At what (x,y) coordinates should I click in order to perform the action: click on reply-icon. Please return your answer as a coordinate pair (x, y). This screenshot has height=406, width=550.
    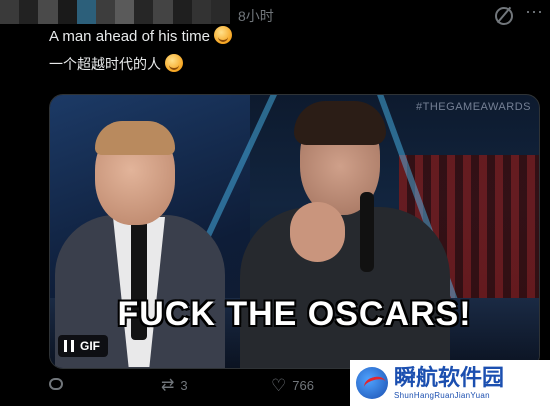
    Looking at the image, I should click on (56, 384).